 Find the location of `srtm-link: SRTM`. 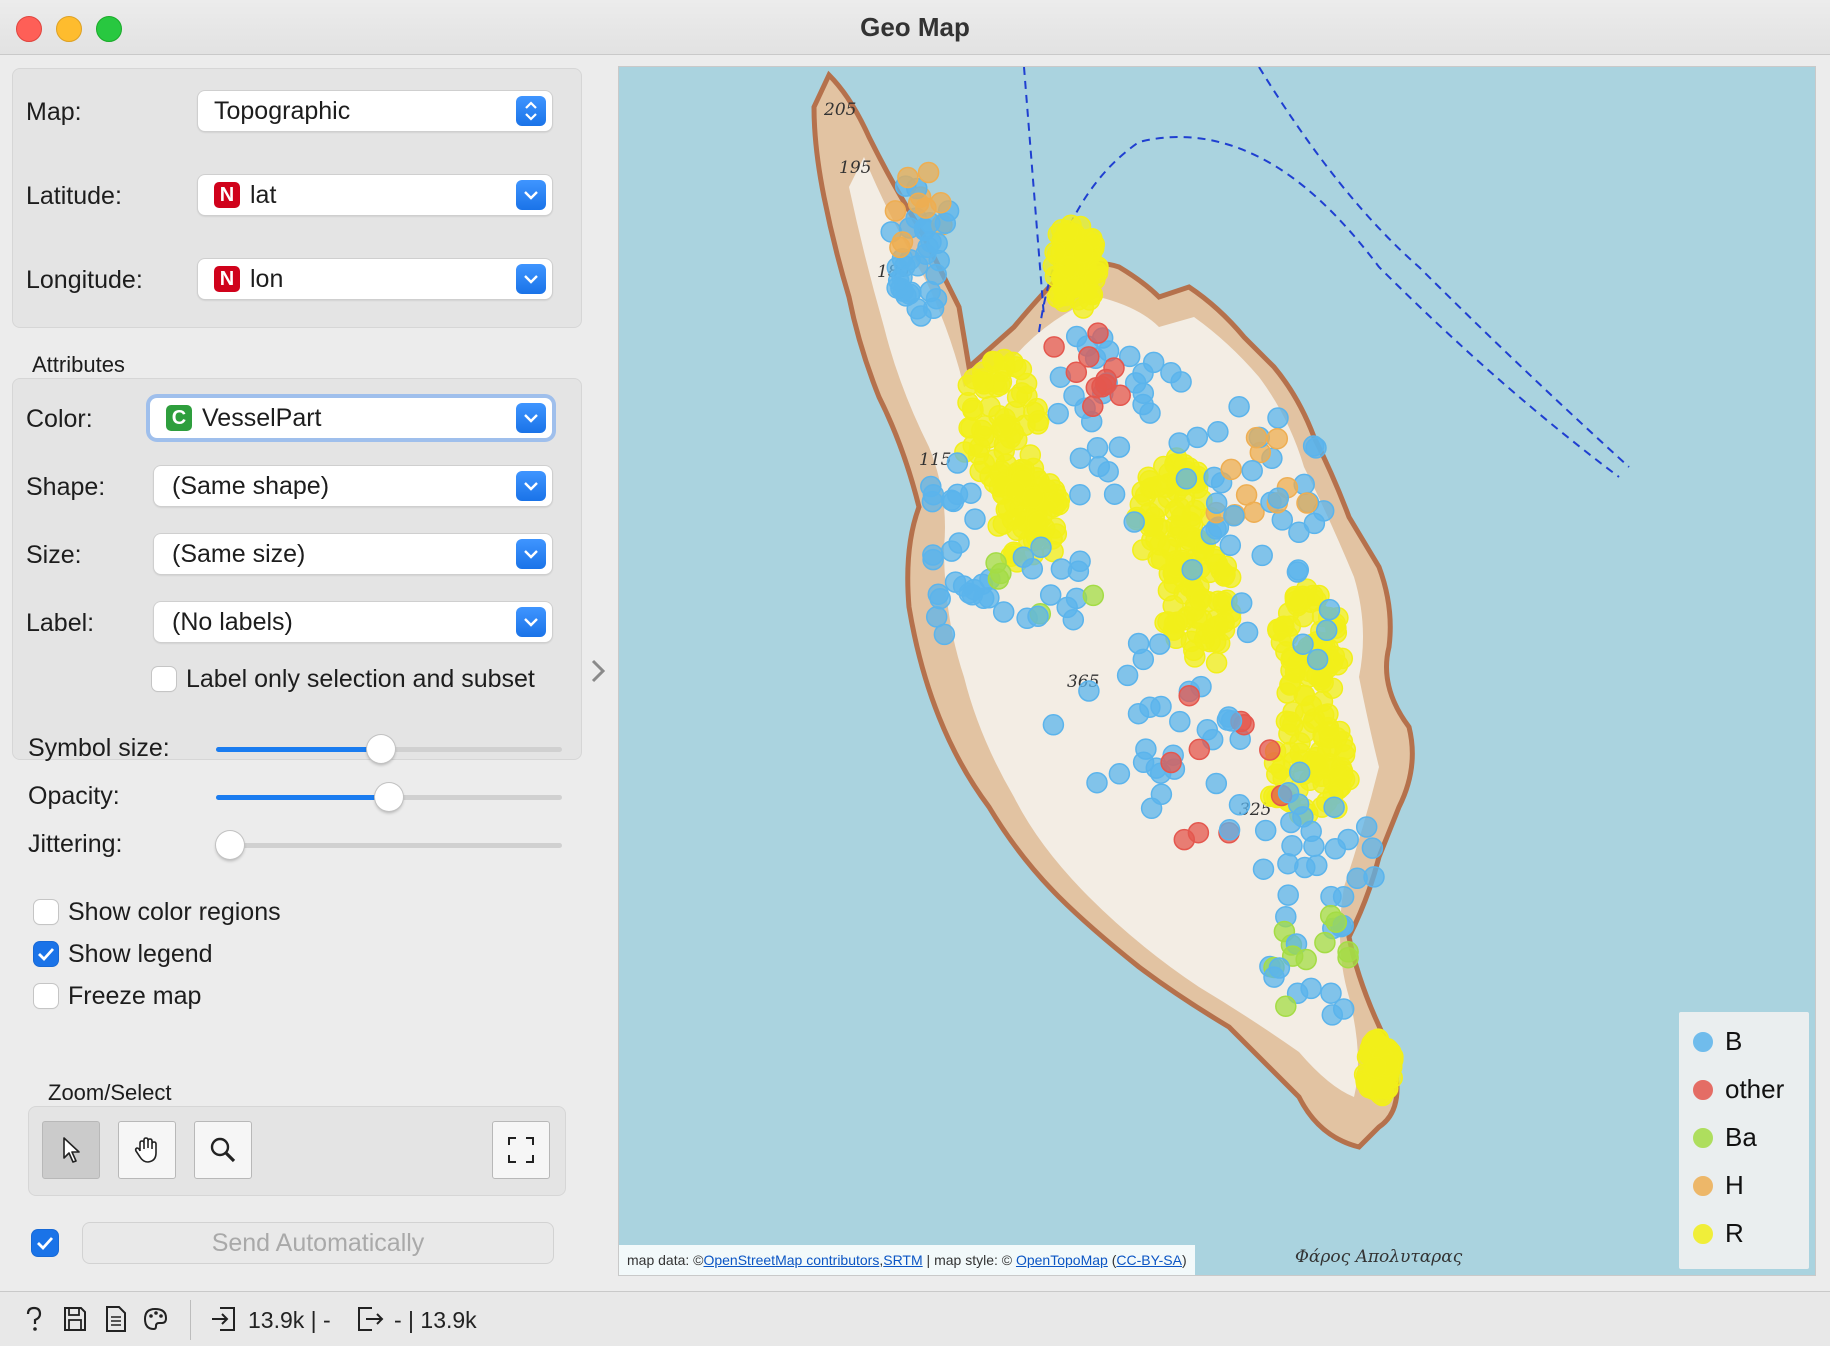

srtm-link: SRTM is located at coordinates (902, 1260).